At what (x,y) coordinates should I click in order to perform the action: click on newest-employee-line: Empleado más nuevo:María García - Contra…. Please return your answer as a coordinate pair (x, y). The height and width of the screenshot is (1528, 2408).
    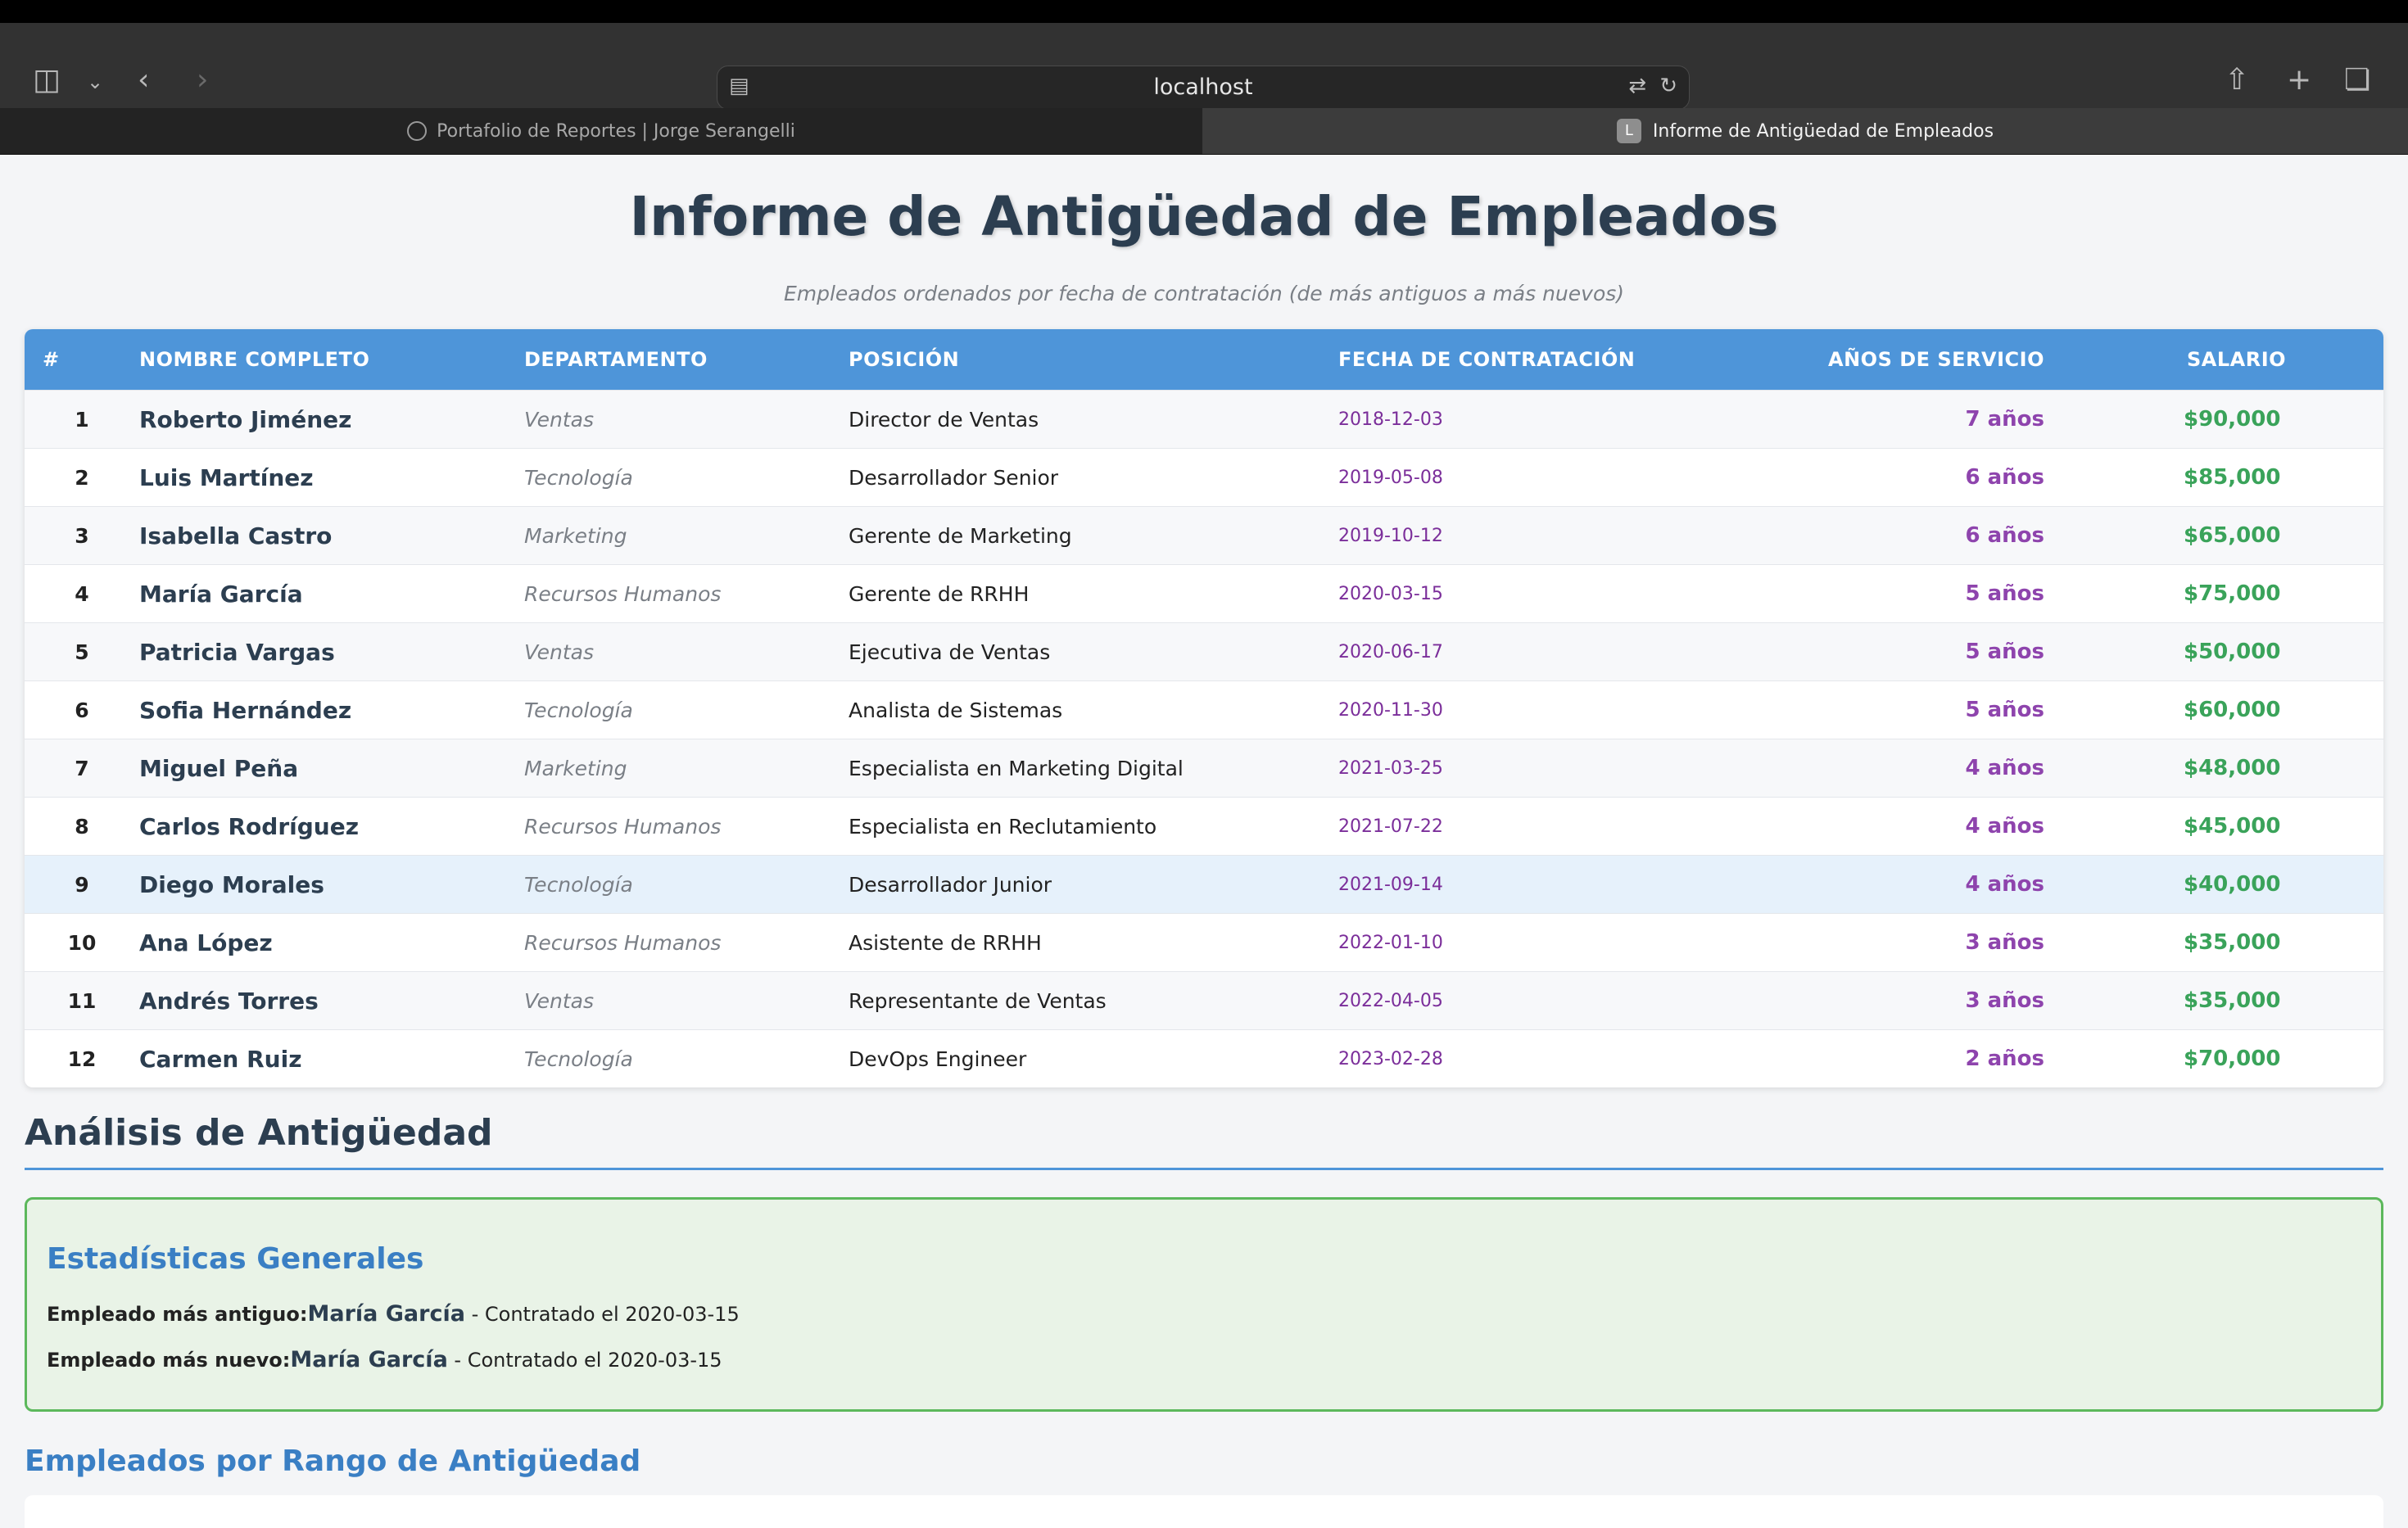
    Looking at the image, I should click on (384, 1359).